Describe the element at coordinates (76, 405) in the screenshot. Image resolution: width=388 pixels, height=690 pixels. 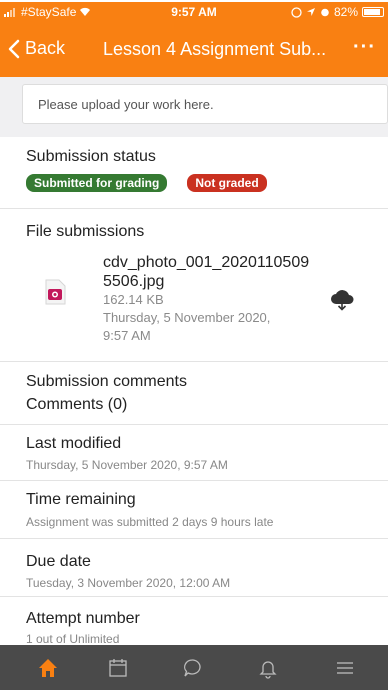
I see `comments-link: Comments (0)` at that location.